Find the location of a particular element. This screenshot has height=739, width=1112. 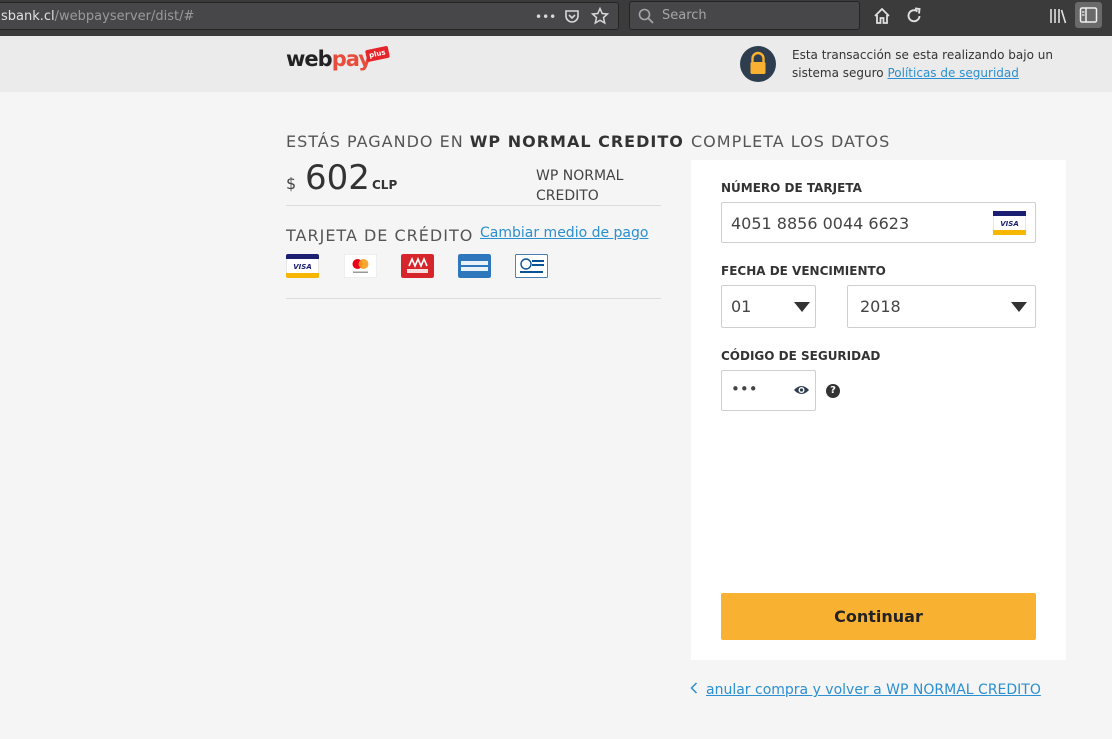

chevron-left-icon is located at coordinates (694, 688).